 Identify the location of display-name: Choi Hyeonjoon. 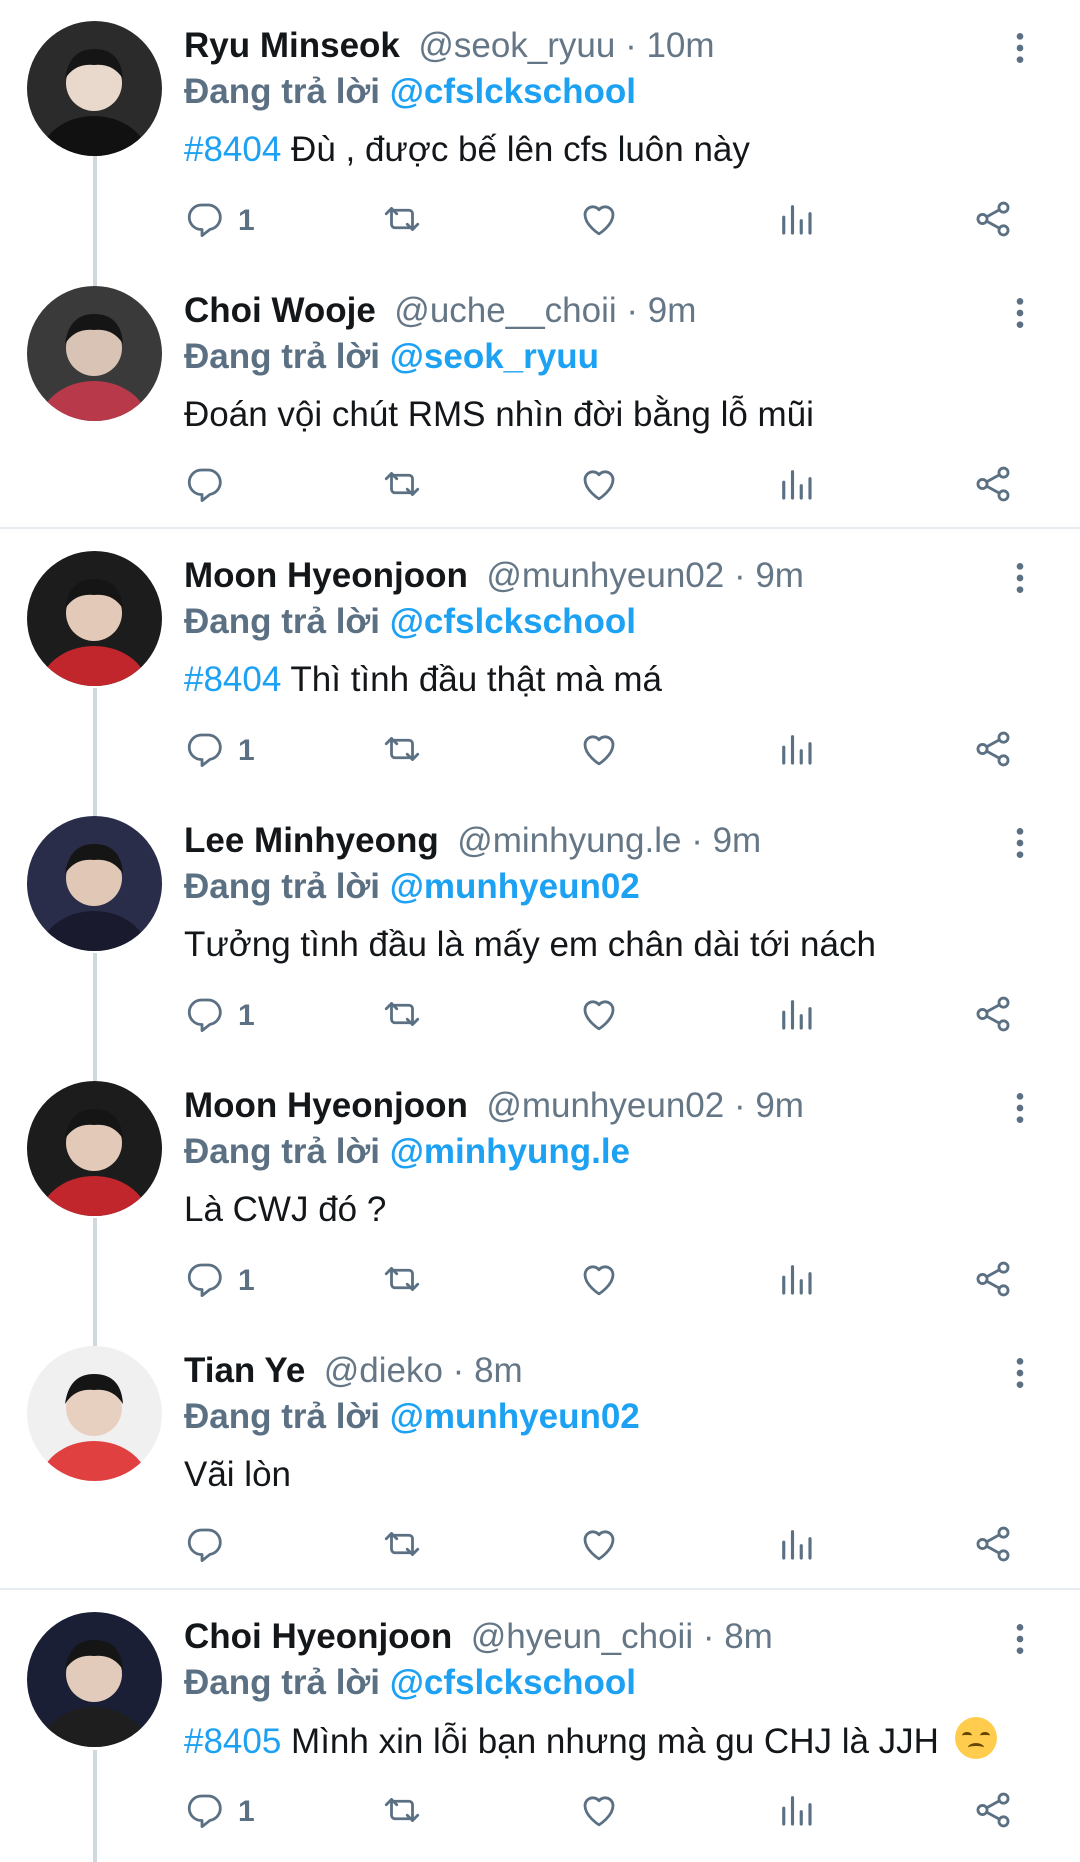
(318, 1636).